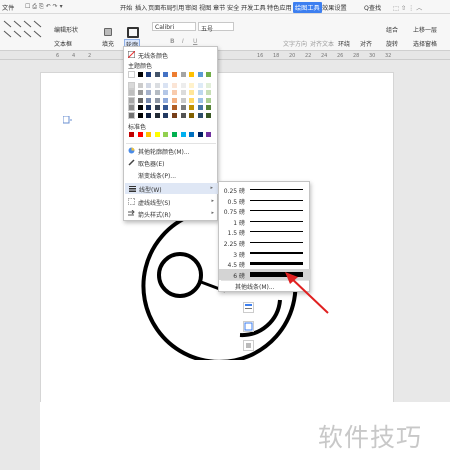  I want to click on selection-pane-button: 选择窗格, so click(425, 43).